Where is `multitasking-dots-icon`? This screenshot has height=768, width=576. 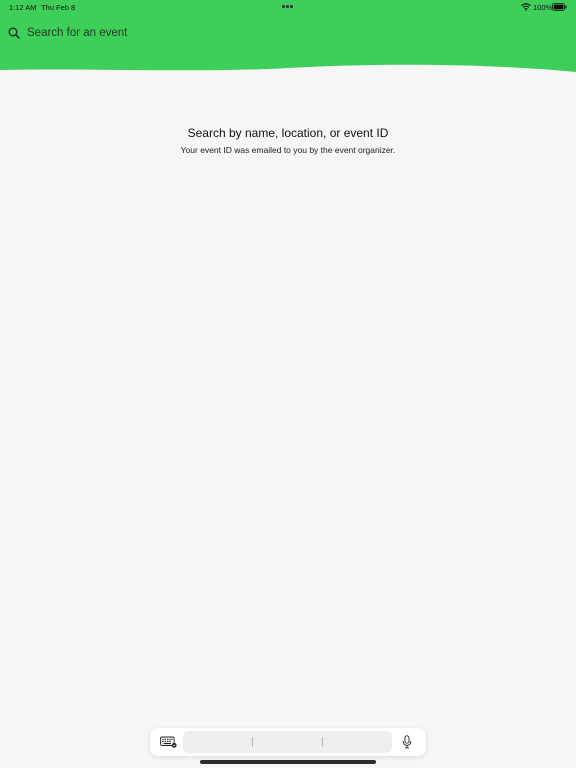
multitasking-dots-icon is located at coordinates (289, 6).